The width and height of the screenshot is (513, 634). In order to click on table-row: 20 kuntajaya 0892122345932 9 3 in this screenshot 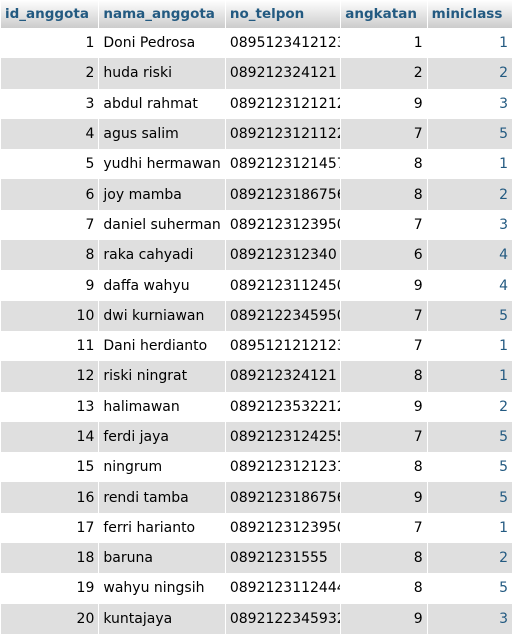, I will do `click(256, 618)`.